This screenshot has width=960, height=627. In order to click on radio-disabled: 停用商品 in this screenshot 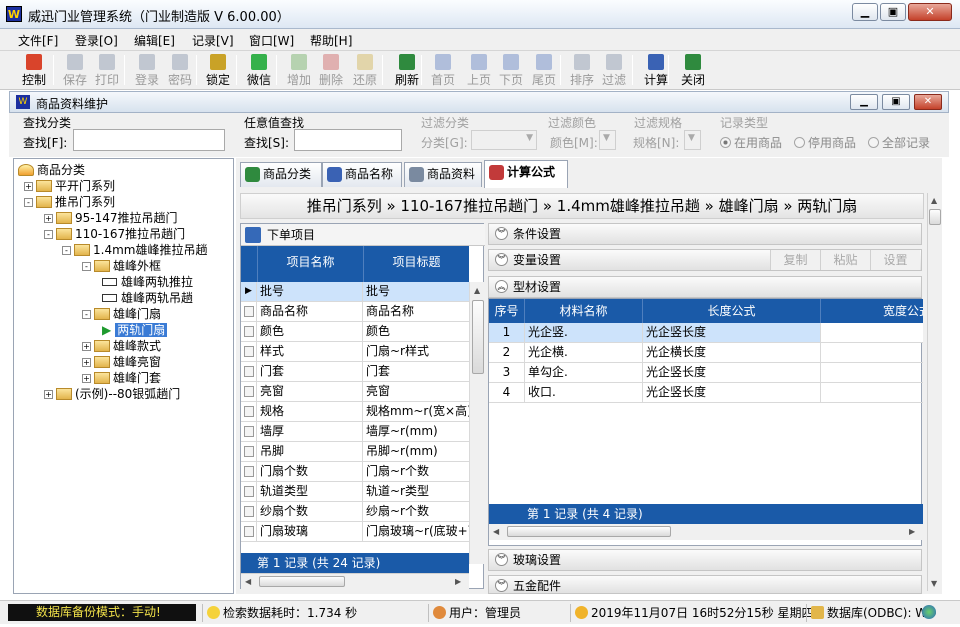, I will do `click(825, 142)`.